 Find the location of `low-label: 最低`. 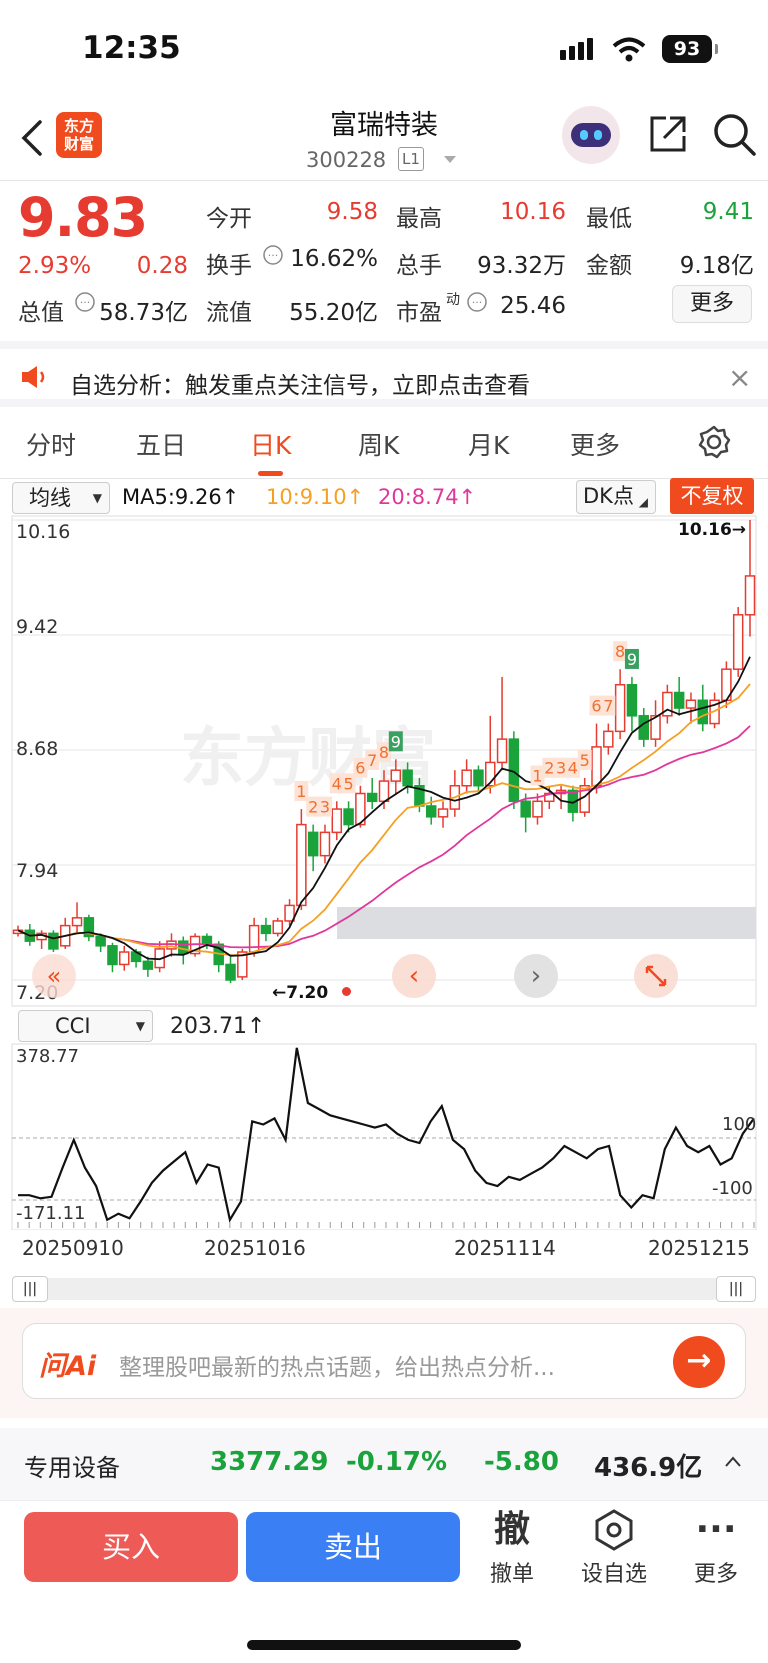

low-label: 最低 is located at coordinates (609, 219).